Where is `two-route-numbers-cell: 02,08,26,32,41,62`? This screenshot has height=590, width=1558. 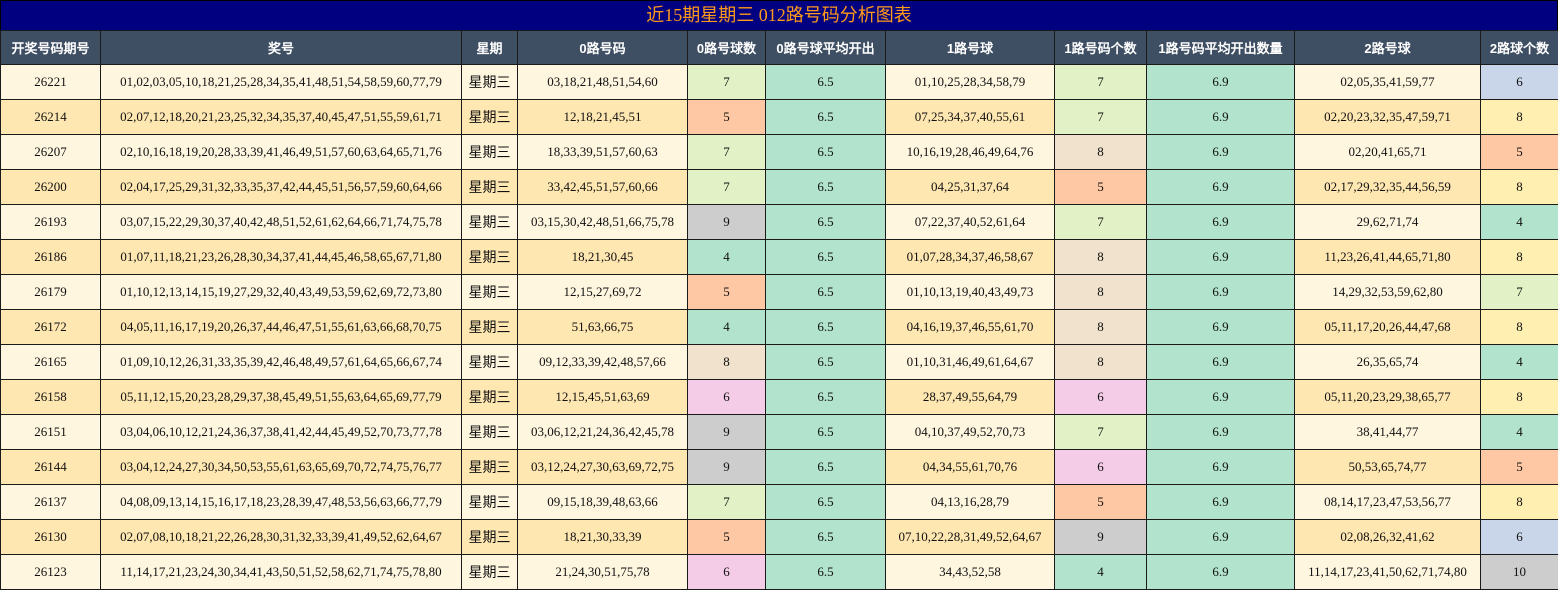
two-route-numbers-cell: 02,08,26,32,41,62 is located at coordinates (1388, 537).